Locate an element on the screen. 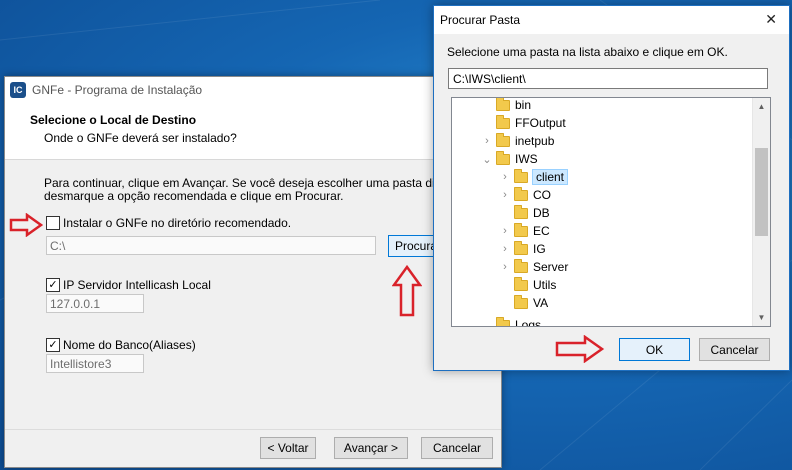 The width and height of the screenshot is (792, 470). chevron-down-icon: ⌄ is located at coordinates (487, 159).